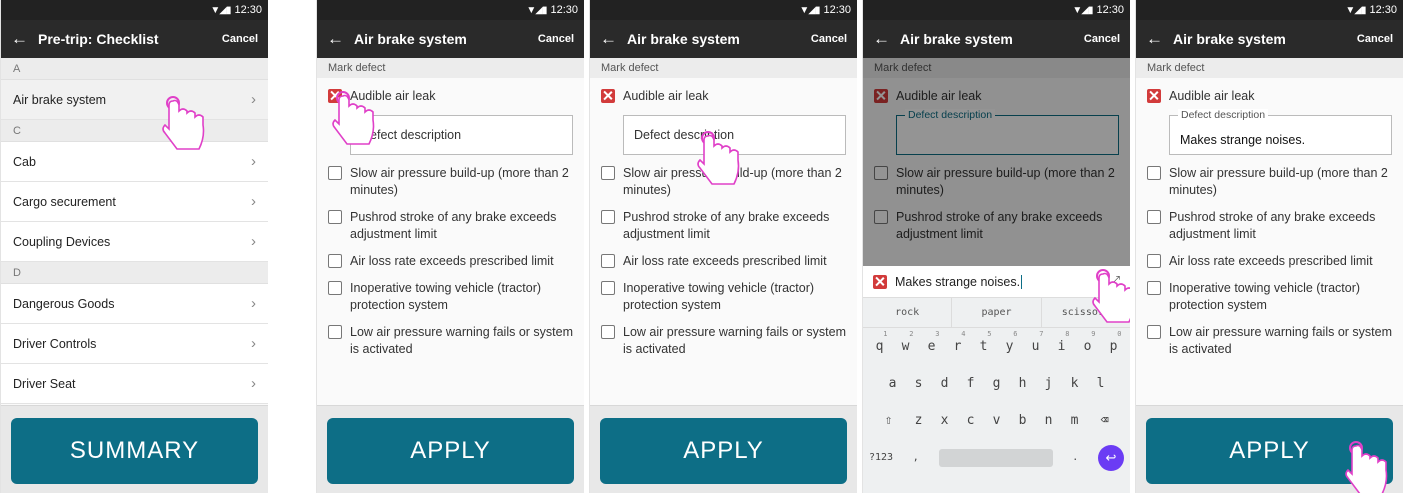  I want to click on key-n: n, so click(1049, 420).